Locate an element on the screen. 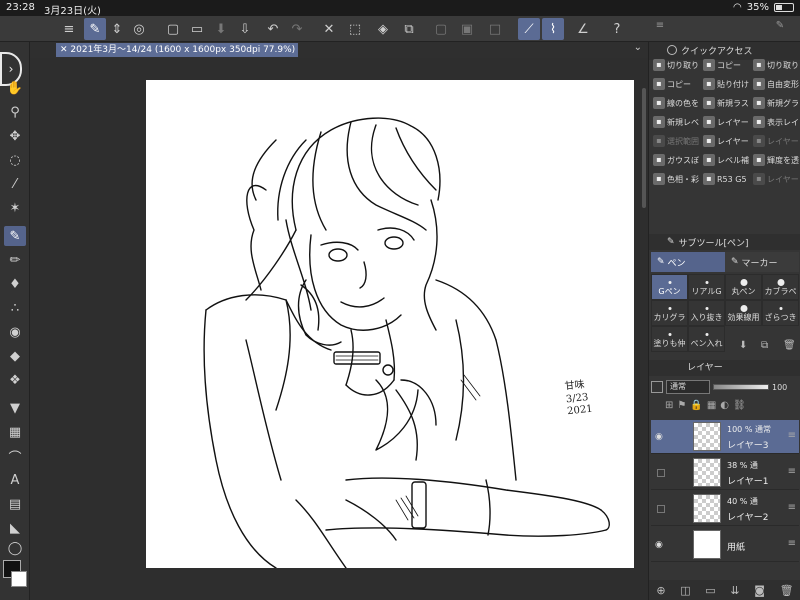 Image resolution: width=800 pixels, height=600 pixels. merge-down-icon: ⇊ is located at coordinates (734, 590).